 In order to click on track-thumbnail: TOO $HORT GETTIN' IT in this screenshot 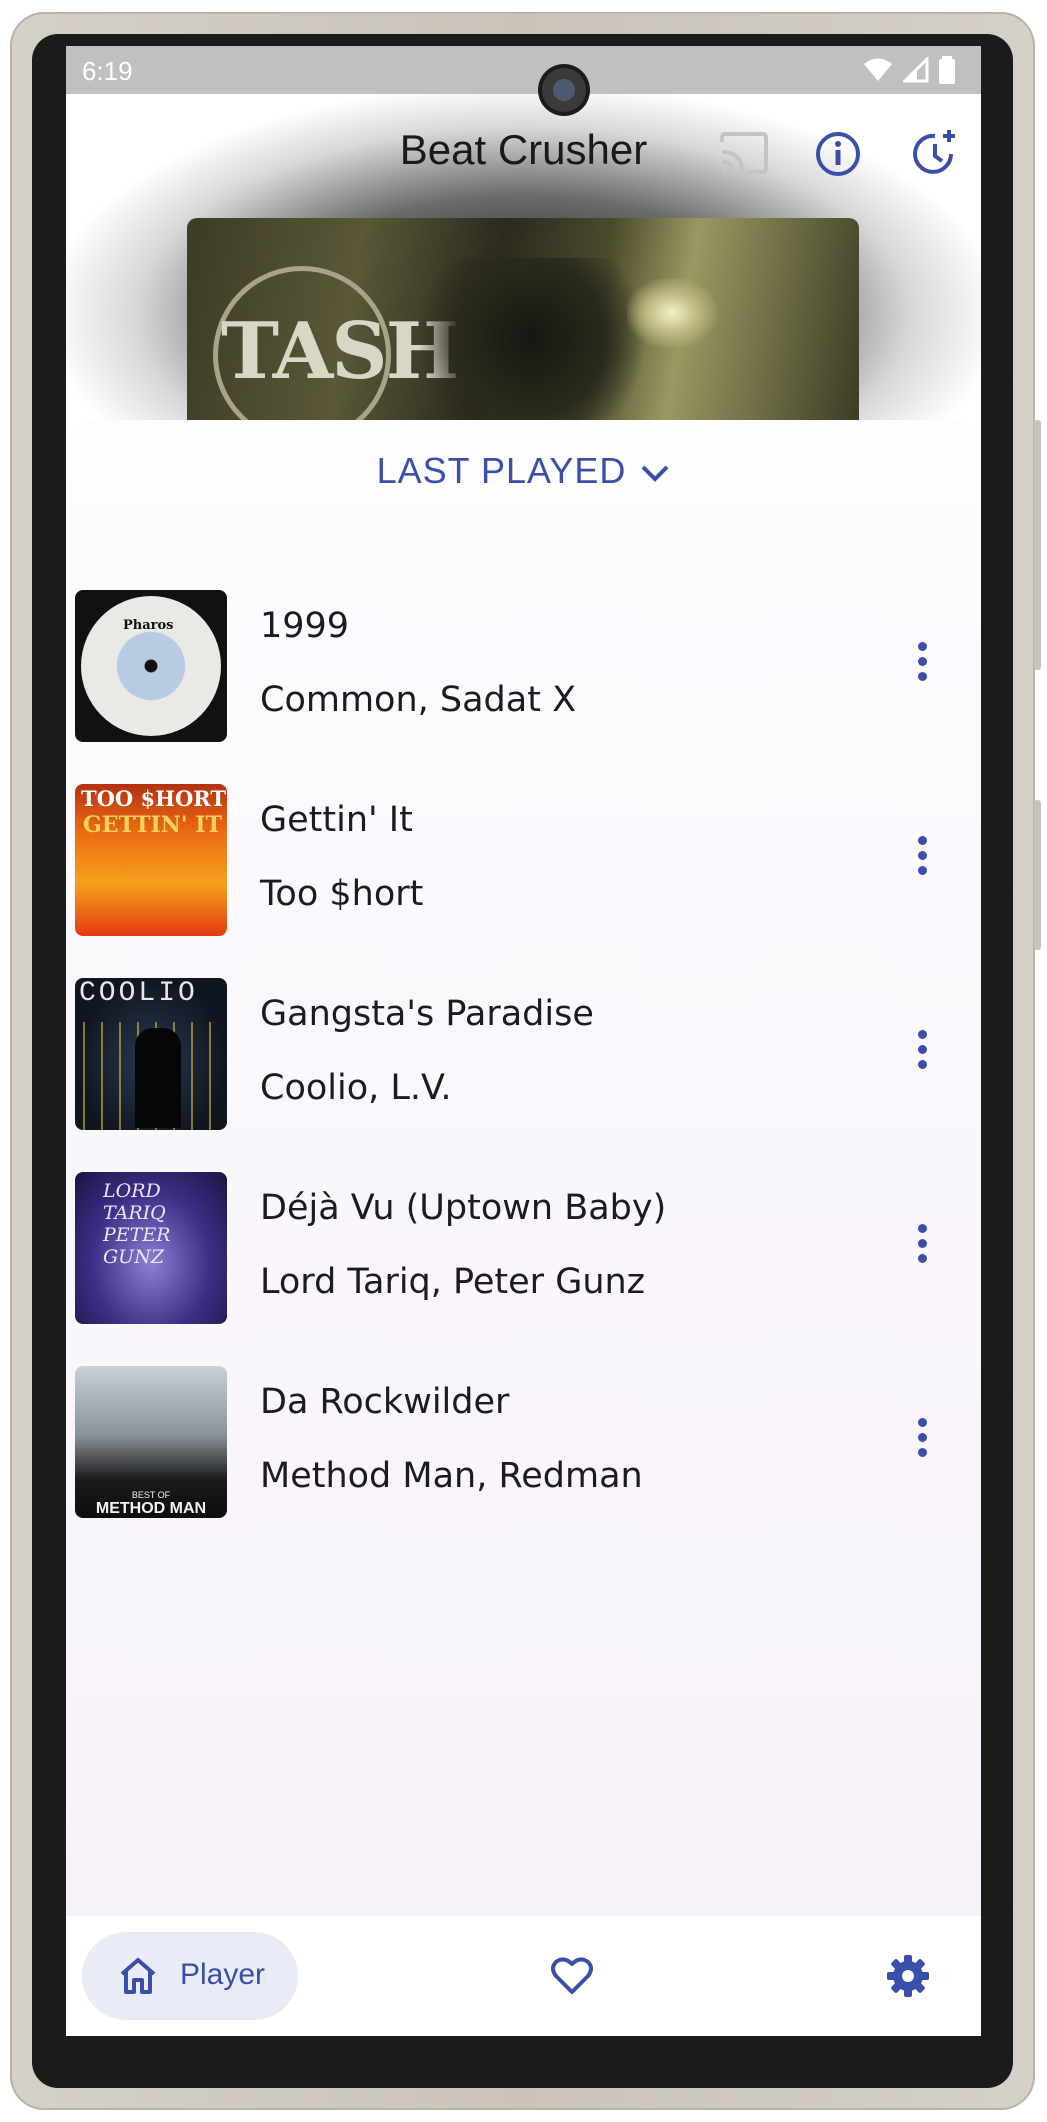, I will do `click(151, 860)`.